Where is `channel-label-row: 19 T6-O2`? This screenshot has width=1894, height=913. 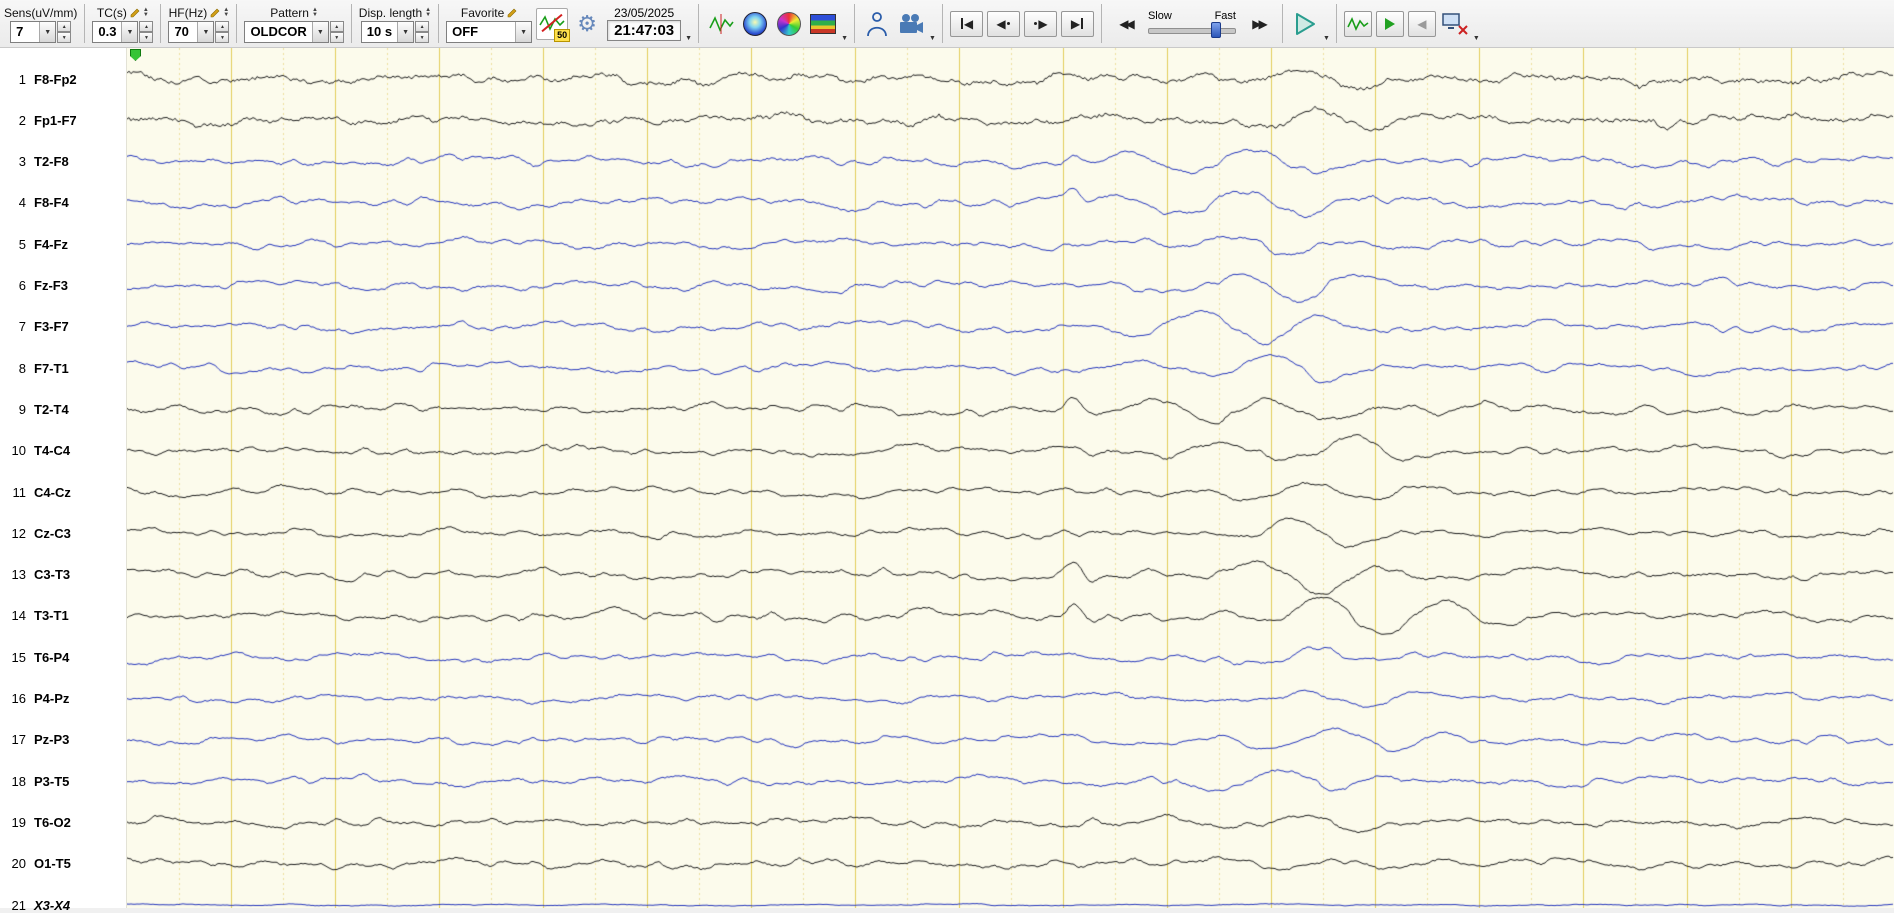
channel-label-row: 19 T6-O2 is located at coordinates (63, 822).